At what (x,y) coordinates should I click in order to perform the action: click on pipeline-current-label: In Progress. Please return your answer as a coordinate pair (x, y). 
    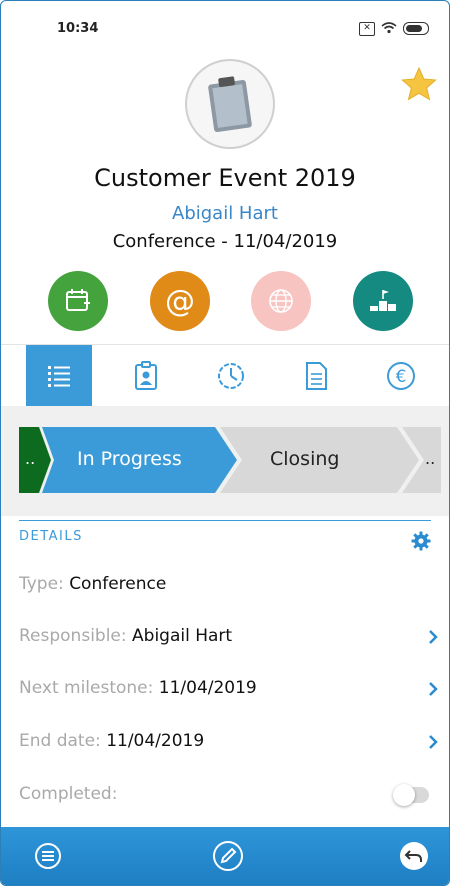
    Looking at the image, I should click on (129, 459).